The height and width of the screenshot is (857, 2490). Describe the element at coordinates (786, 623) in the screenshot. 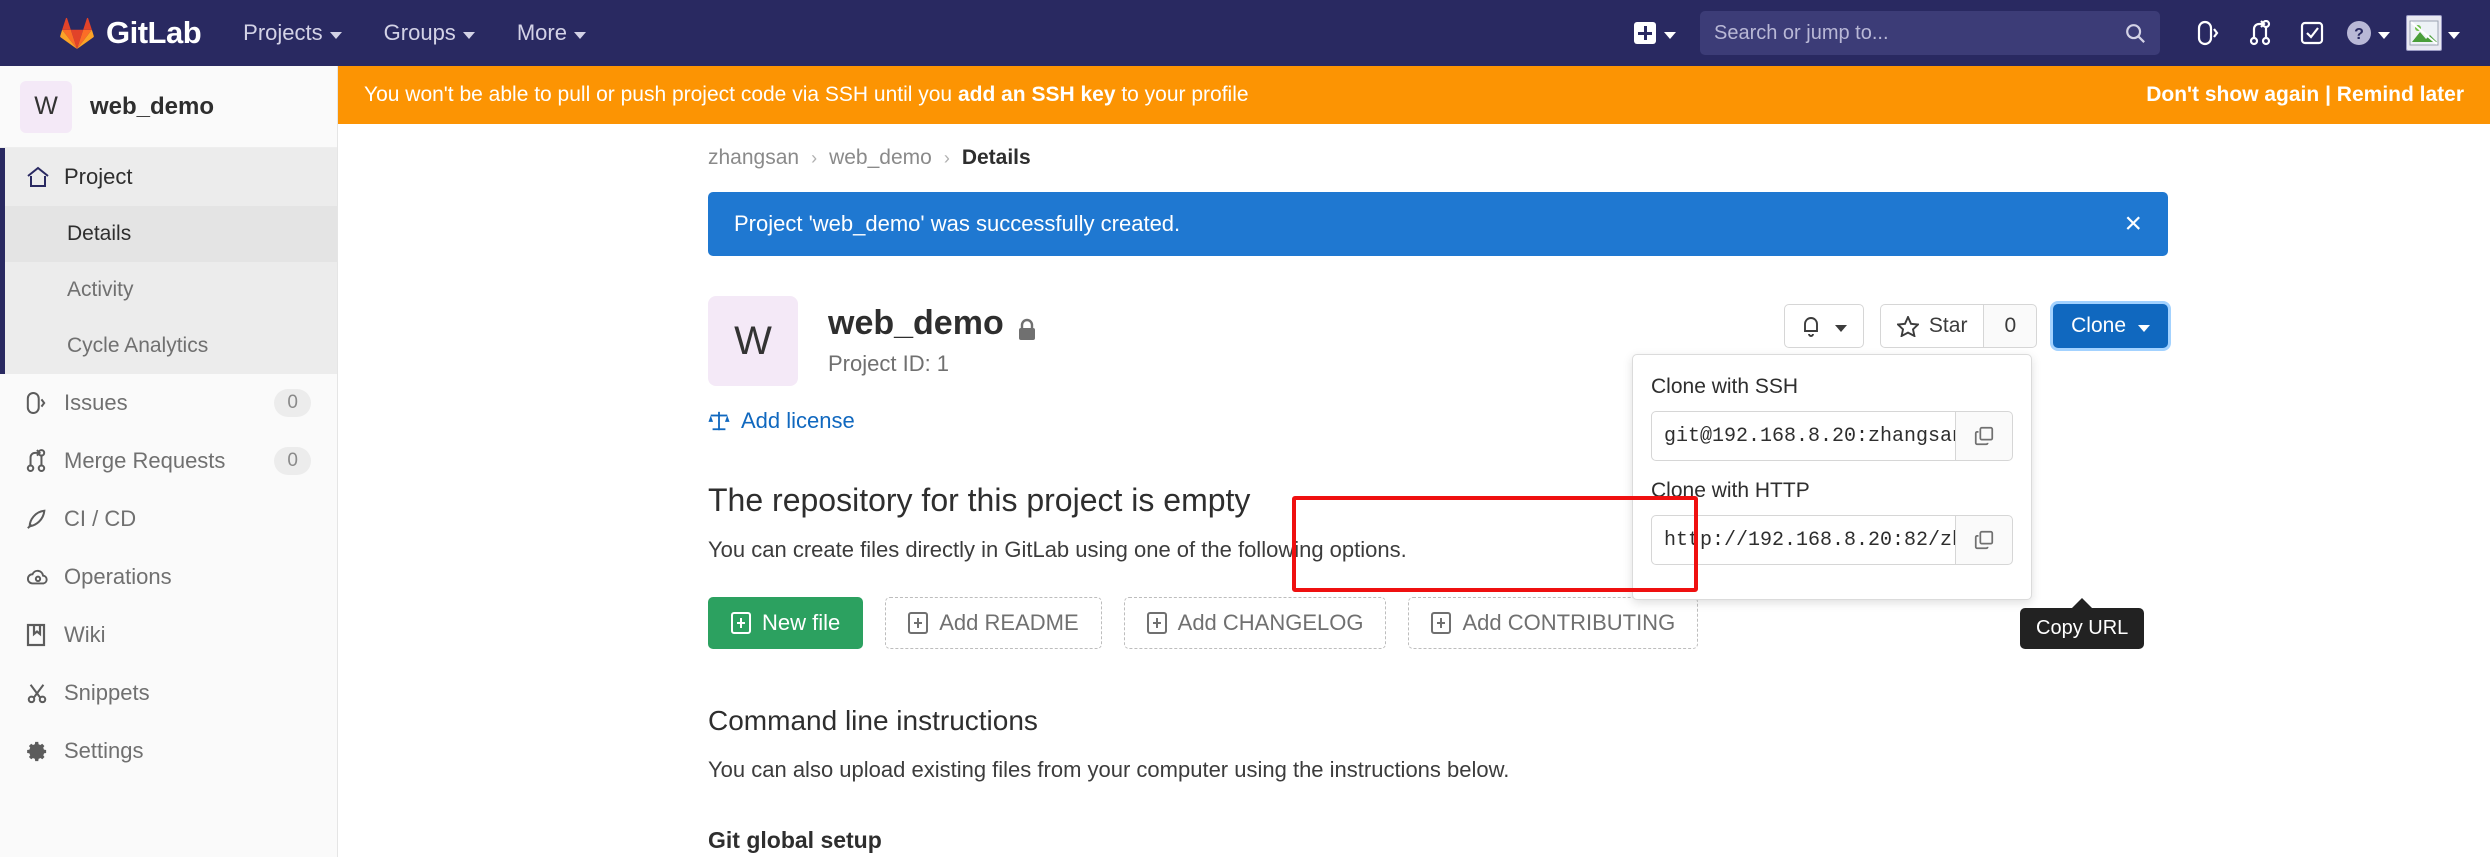

I see `new-file-button: New file` at that location.